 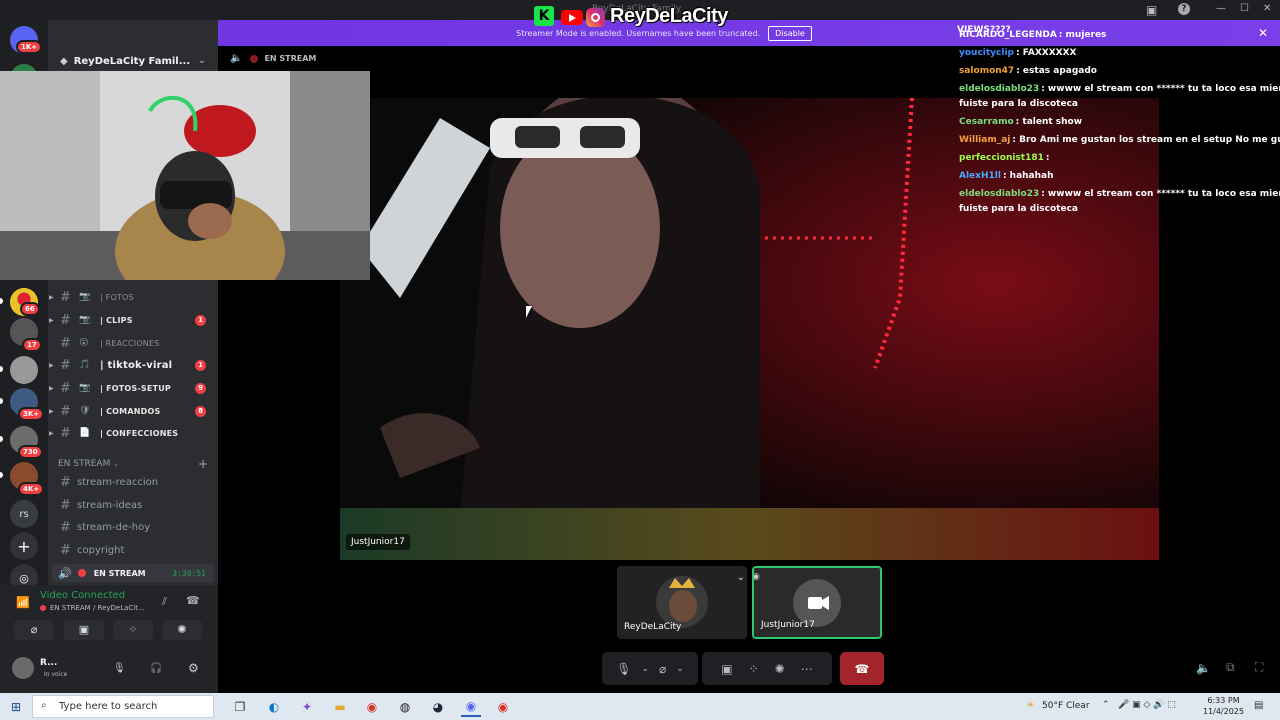 What do you see at coordinates (133, 630) in the screenshot?
I see `activities-button: ⁘` at bounding box center [133, 630].